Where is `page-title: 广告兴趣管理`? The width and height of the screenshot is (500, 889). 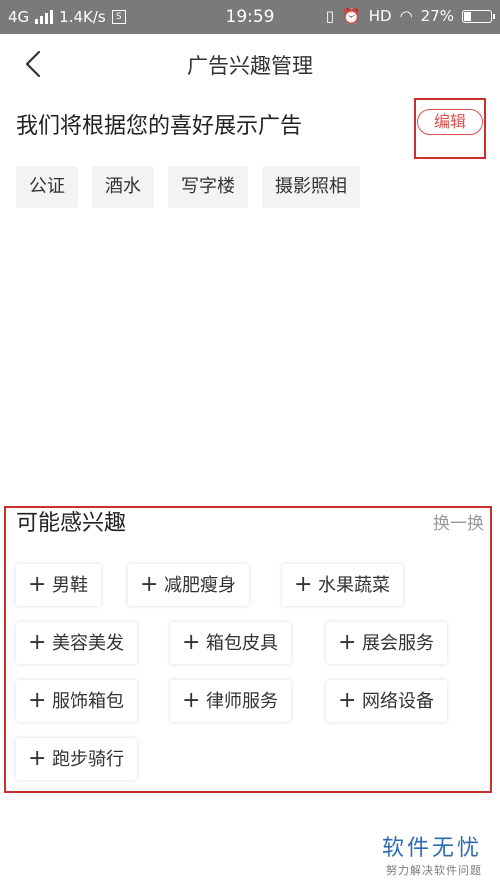 page-title: 广告兴趣管理 is located at coordinates (250, 66).